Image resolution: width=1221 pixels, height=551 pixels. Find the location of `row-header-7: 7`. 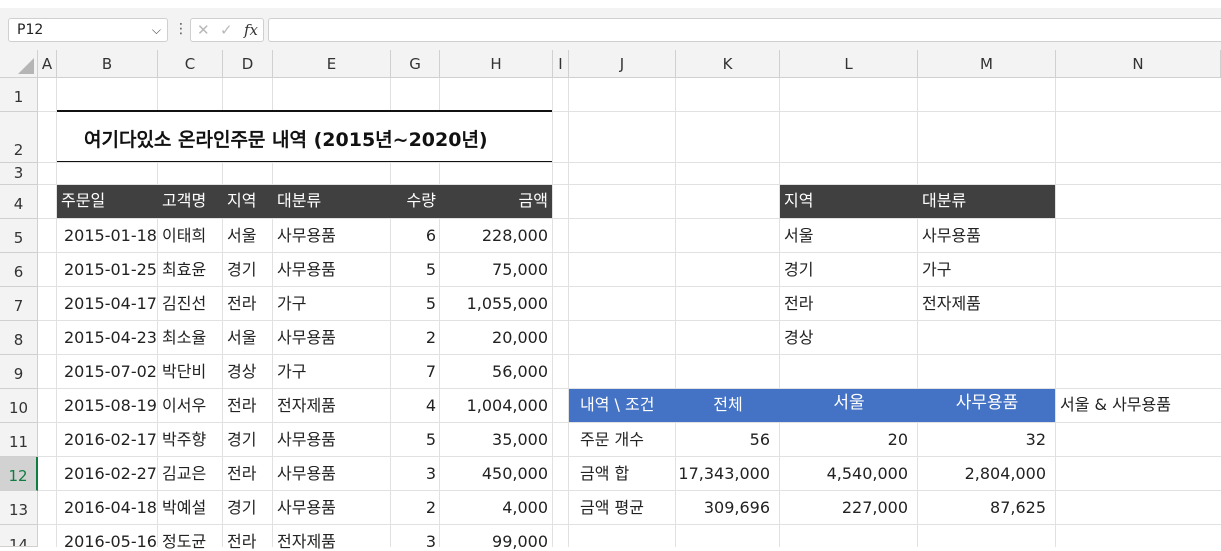

row-header-7: 7 is located at coordinates (19, 304).